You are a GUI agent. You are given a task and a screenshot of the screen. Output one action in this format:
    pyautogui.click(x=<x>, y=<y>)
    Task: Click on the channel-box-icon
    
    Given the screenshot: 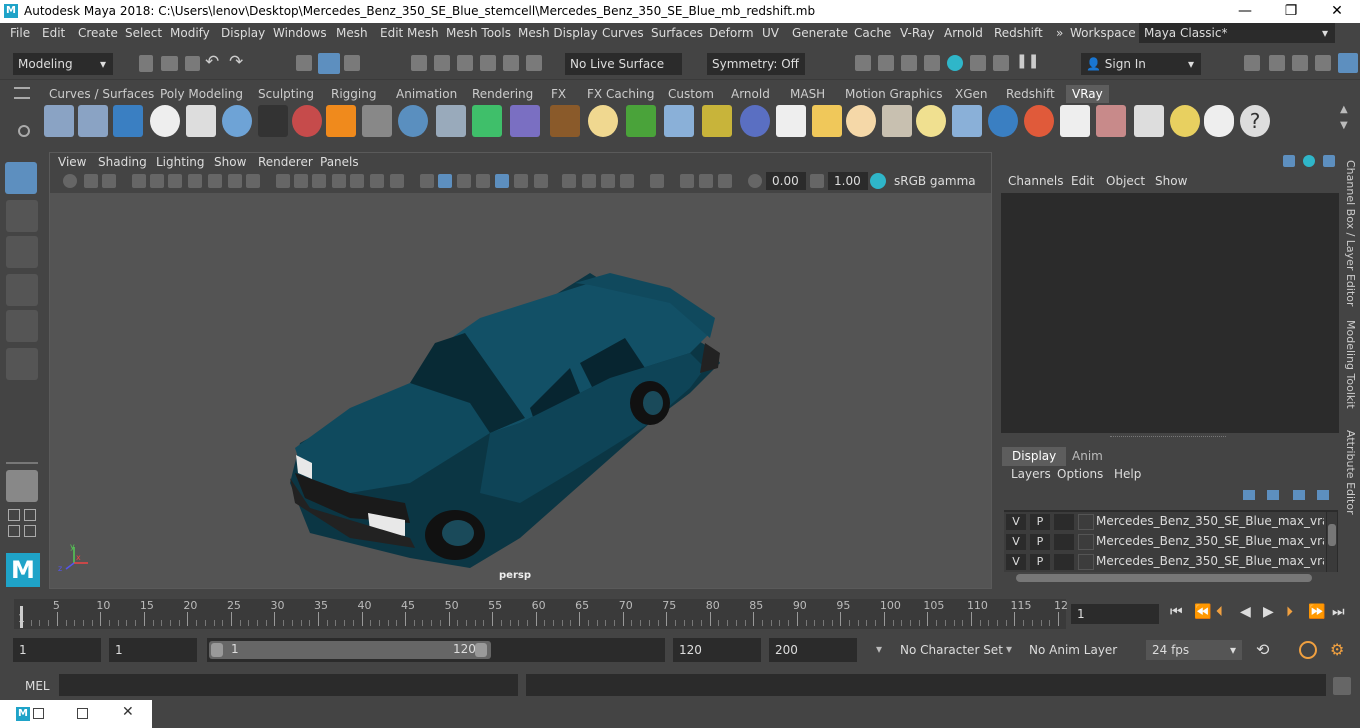 What is the action you would take?
    pyautogui.click(x=1289, y=161)
    